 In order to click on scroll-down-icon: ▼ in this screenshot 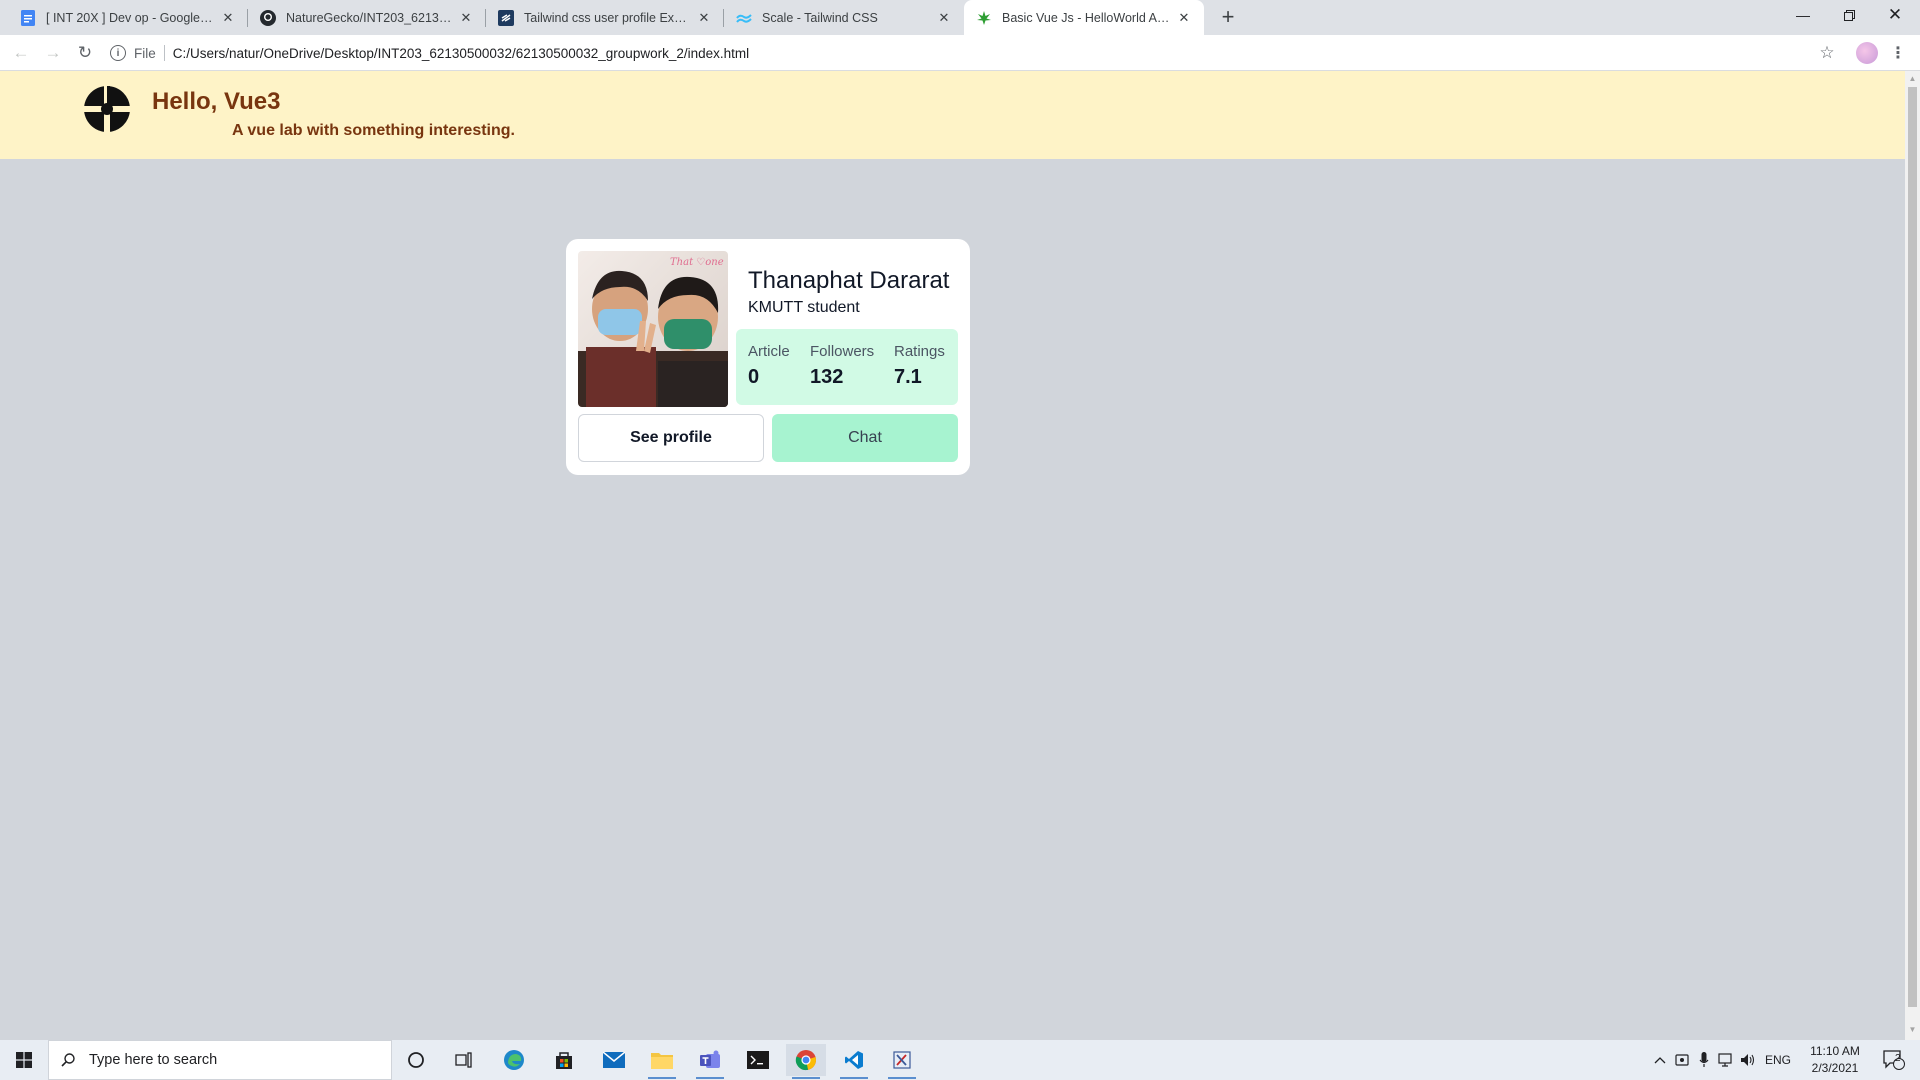, I will do `click(1912, 1030)`.